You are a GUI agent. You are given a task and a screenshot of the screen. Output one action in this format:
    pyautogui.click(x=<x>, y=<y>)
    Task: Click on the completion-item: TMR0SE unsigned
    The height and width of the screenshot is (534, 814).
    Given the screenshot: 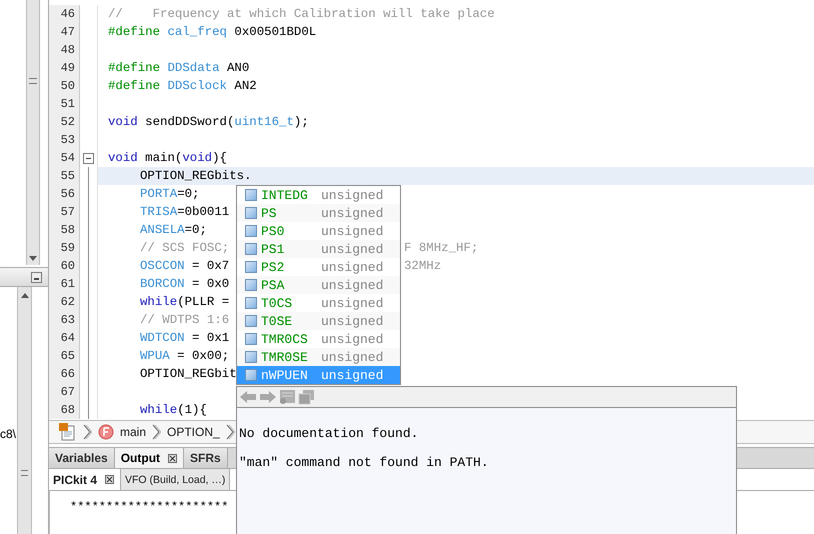 What is the action you would take?
    pyautogui.click(x=318, y=357)
    